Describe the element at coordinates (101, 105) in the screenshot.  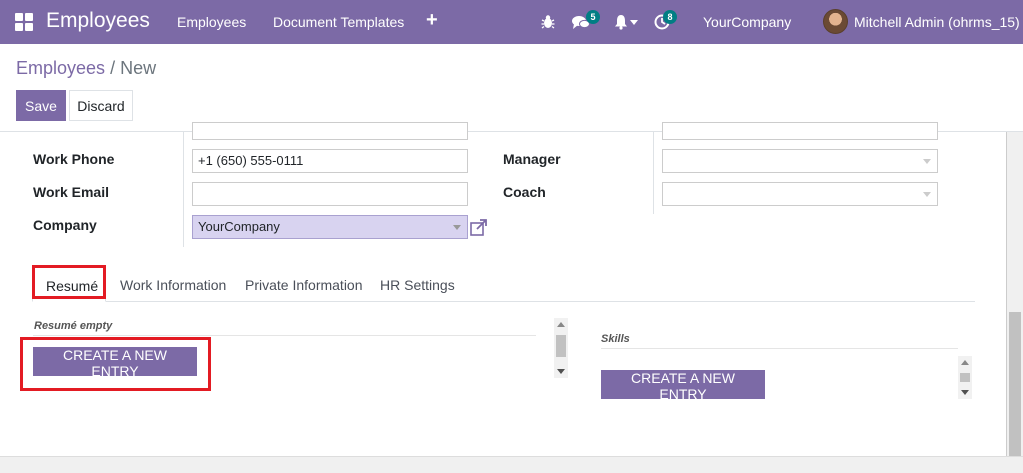
I see `discard-button: Discard` at that location.